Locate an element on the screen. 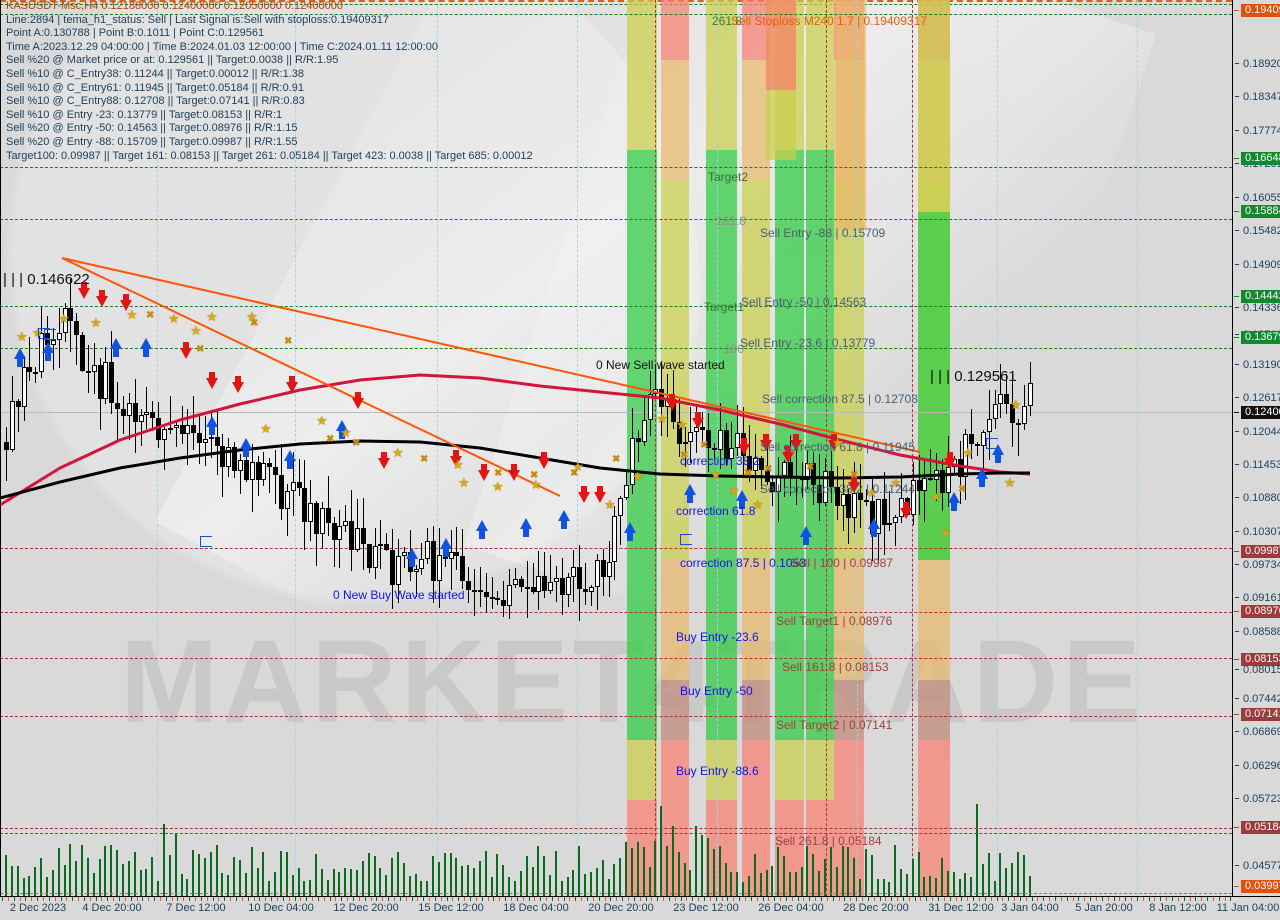  chart-annotation-label: Sell Entry -88 | 0.15709 is located at coordinates (823, 233).